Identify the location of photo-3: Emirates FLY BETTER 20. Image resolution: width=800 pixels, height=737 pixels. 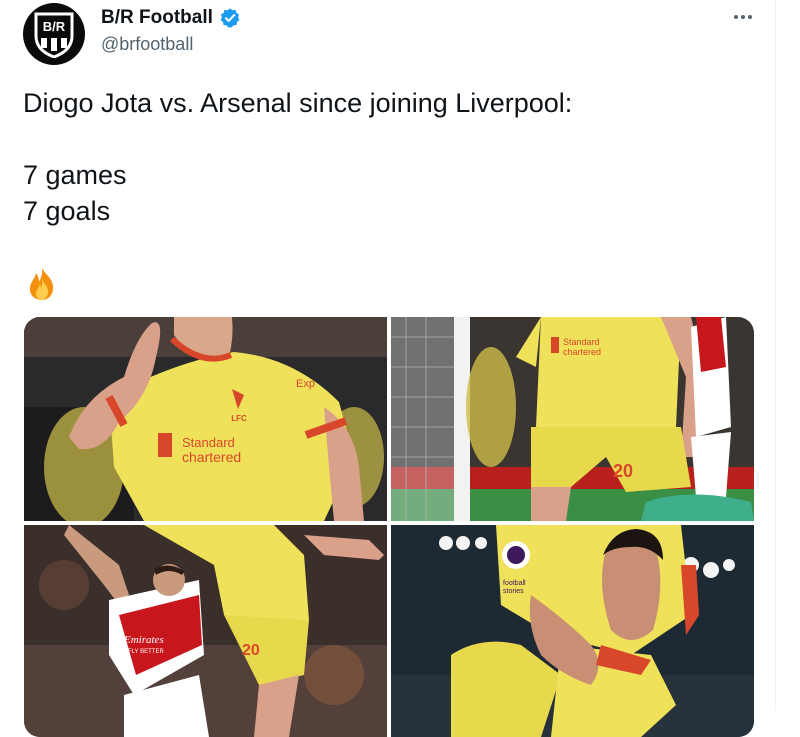
(205, 631).